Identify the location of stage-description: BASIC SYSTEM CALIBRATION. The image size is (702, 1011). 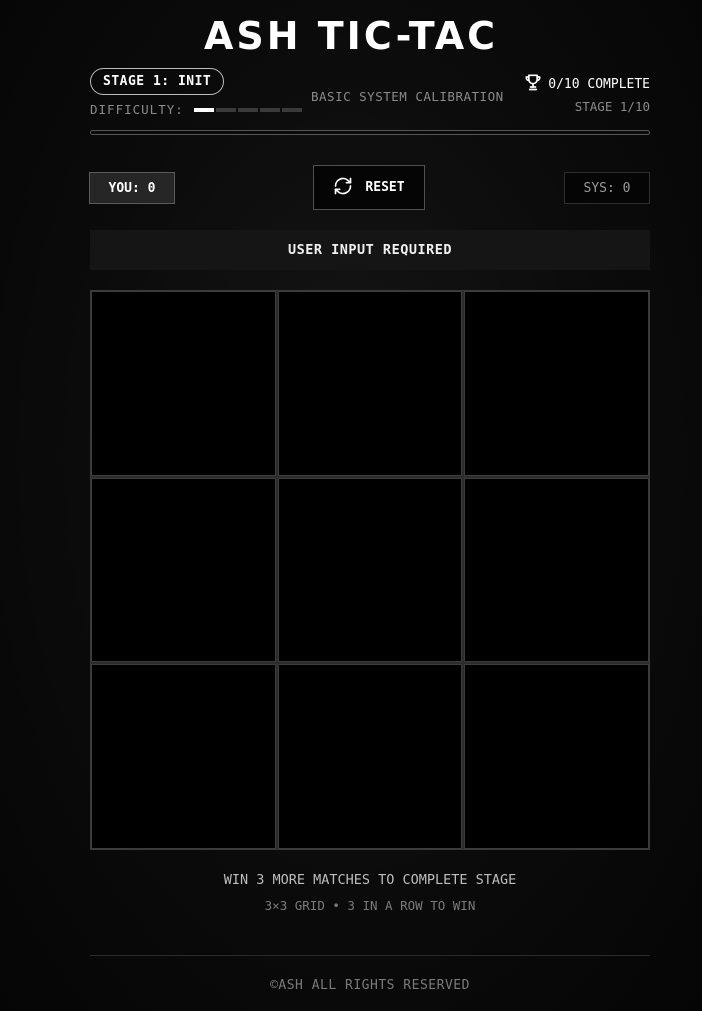
(407, 96).